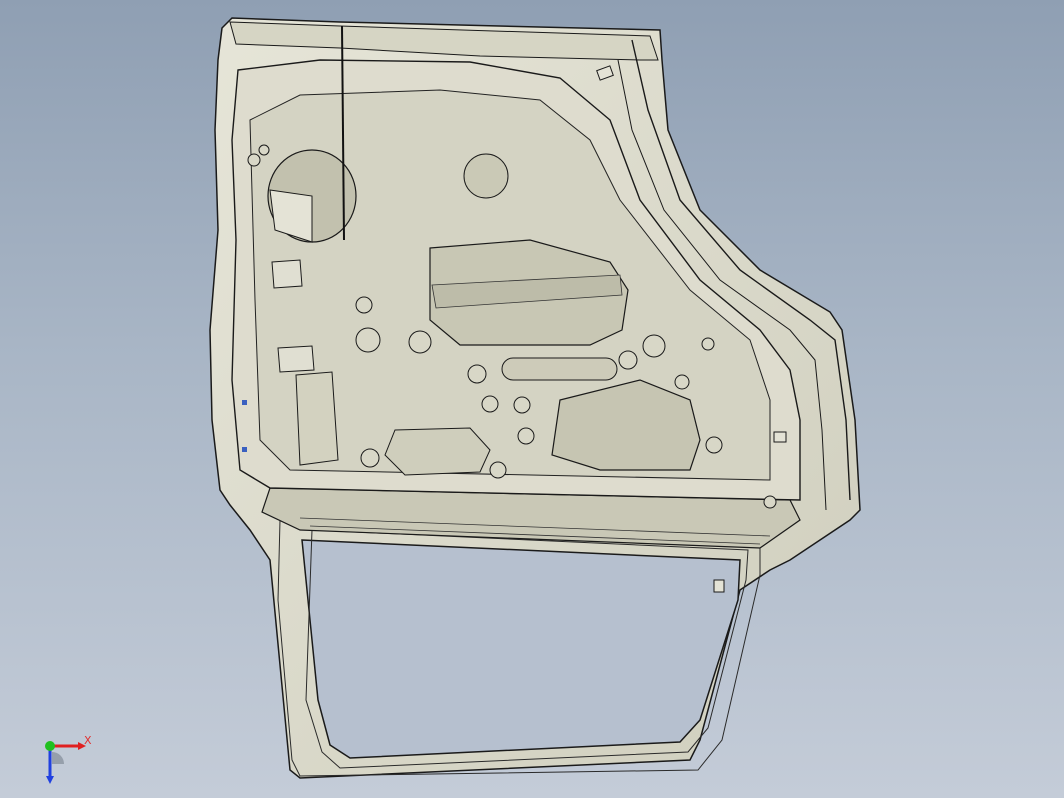 This screenshot has height=798, width=1064. What do you see at coordinates (70, 760) in the screenshot?
I see `coordinate-triad: X` at bounding box center [70, 760].